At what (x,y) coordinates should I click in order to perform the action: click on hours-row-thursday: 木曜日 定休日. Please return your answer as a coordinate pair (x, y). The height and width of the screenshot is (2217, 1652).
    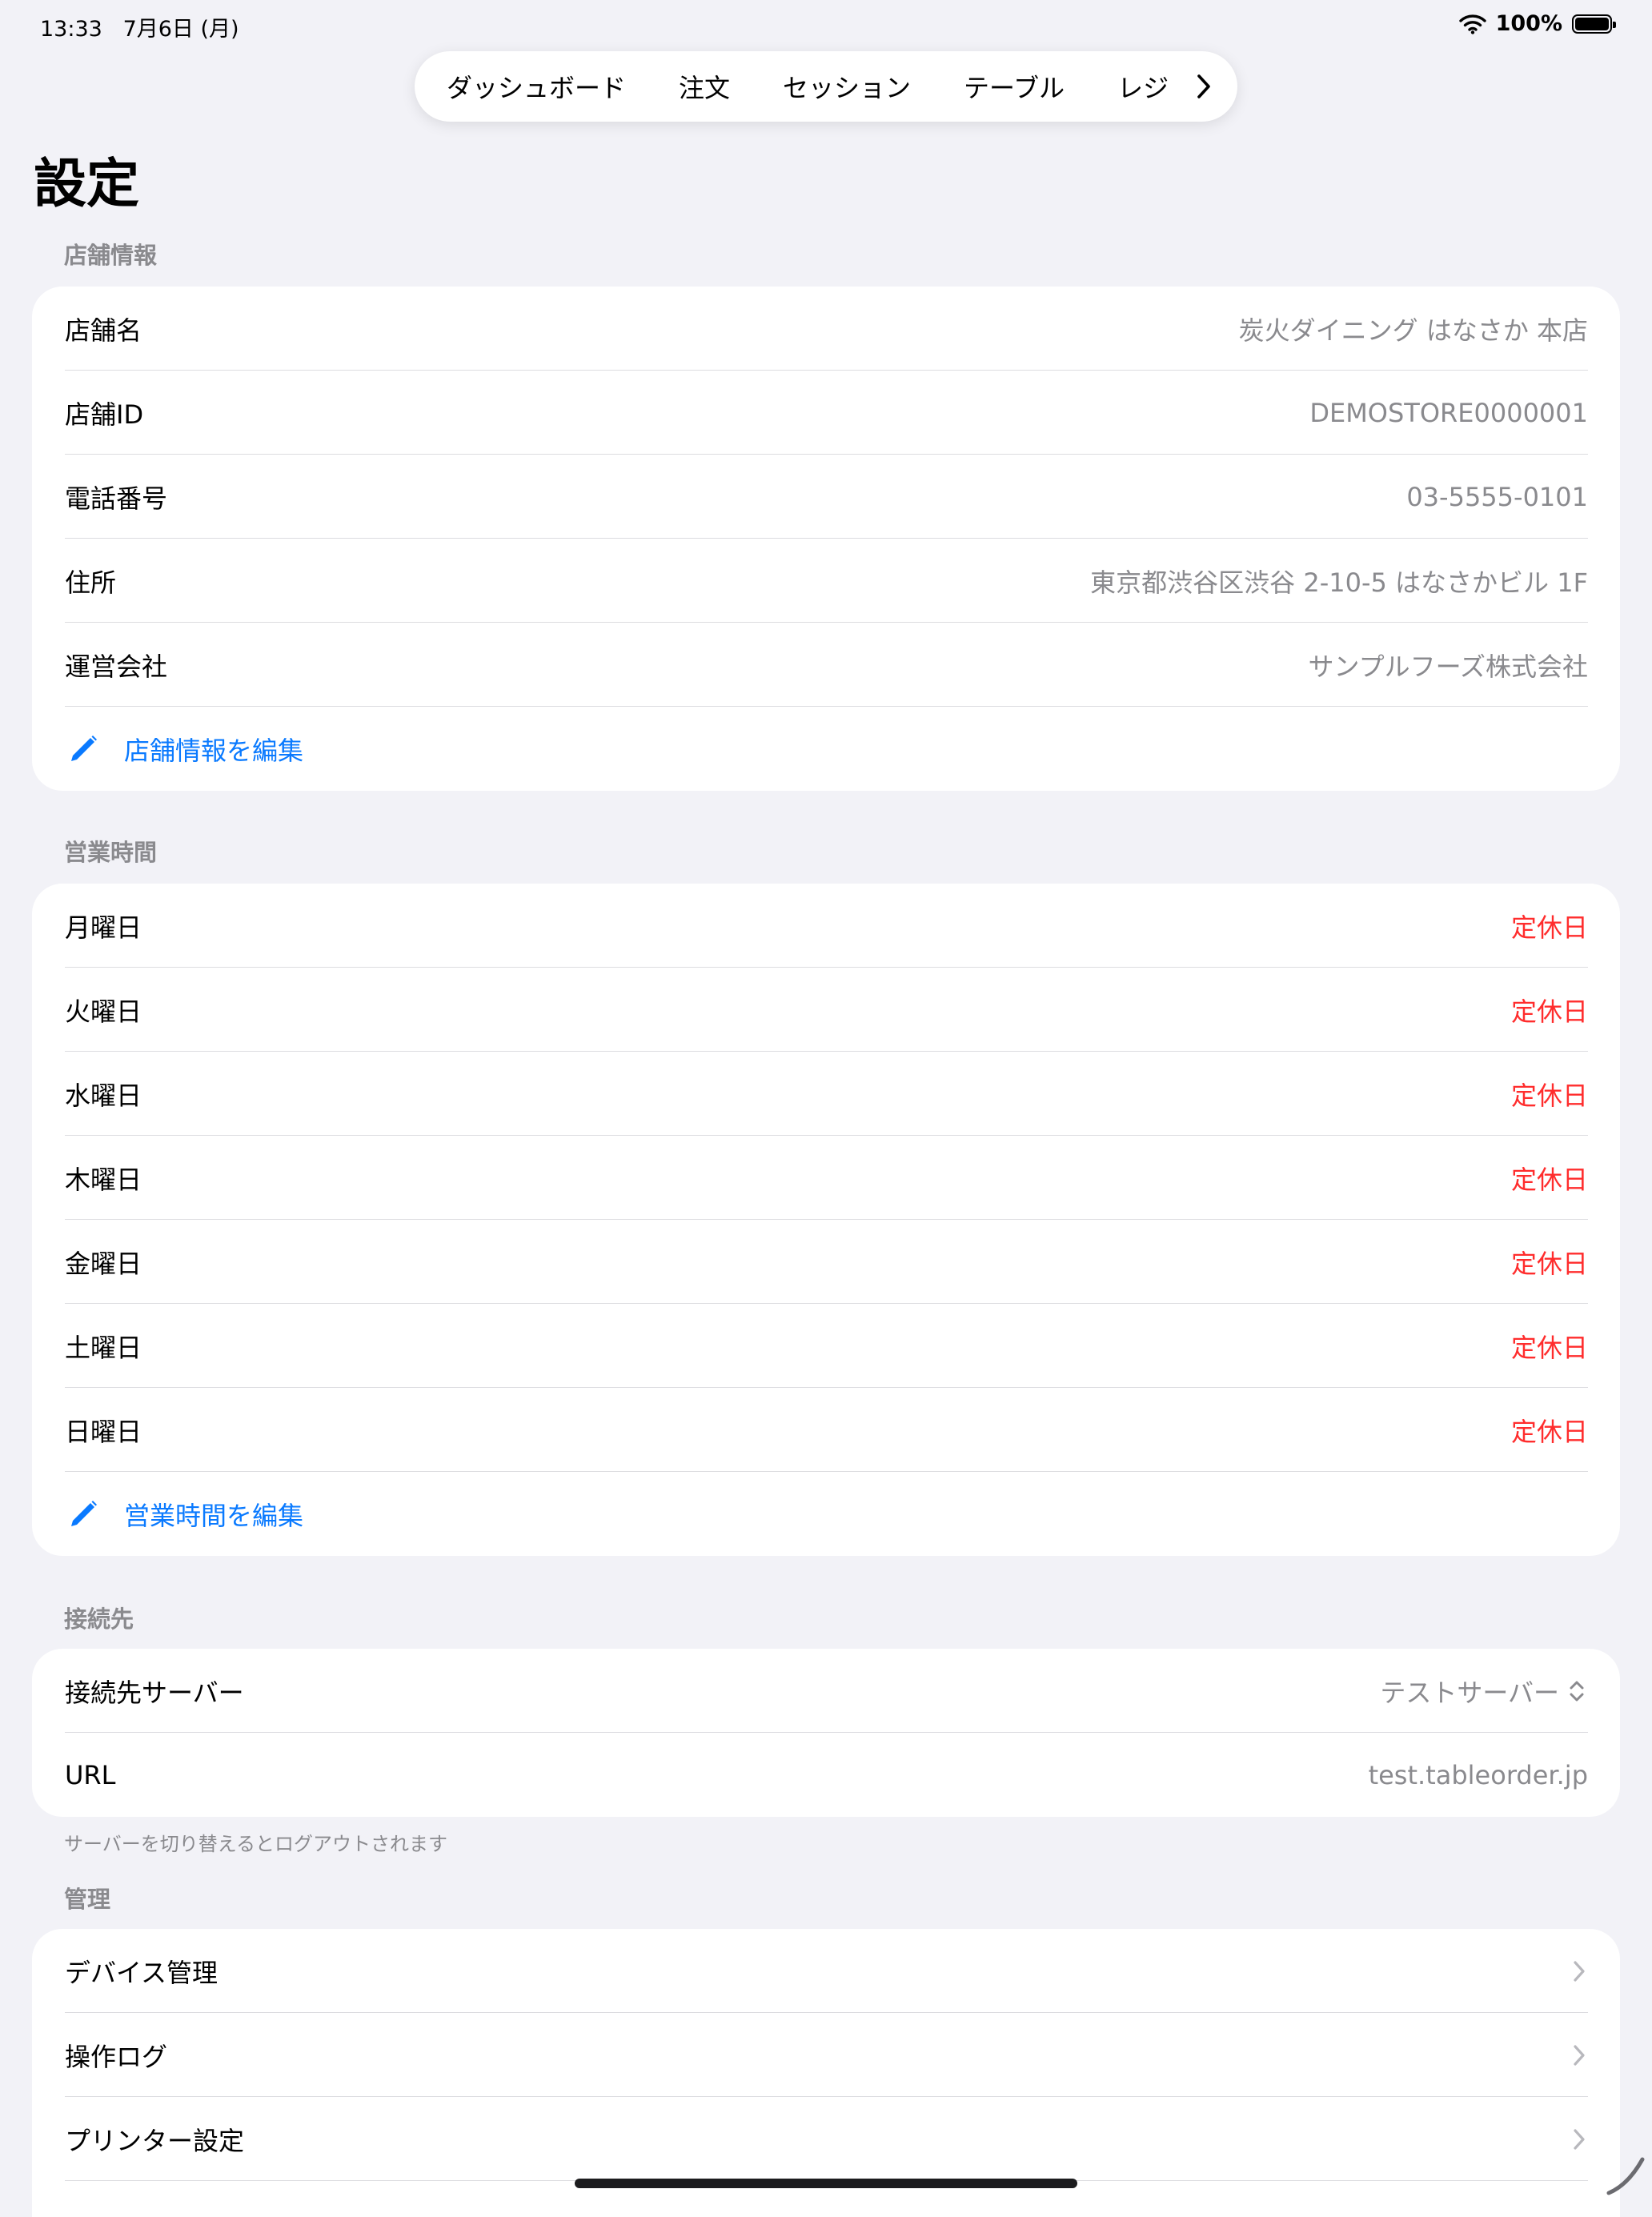
    Looking at the image, I should click on (826, 1178).